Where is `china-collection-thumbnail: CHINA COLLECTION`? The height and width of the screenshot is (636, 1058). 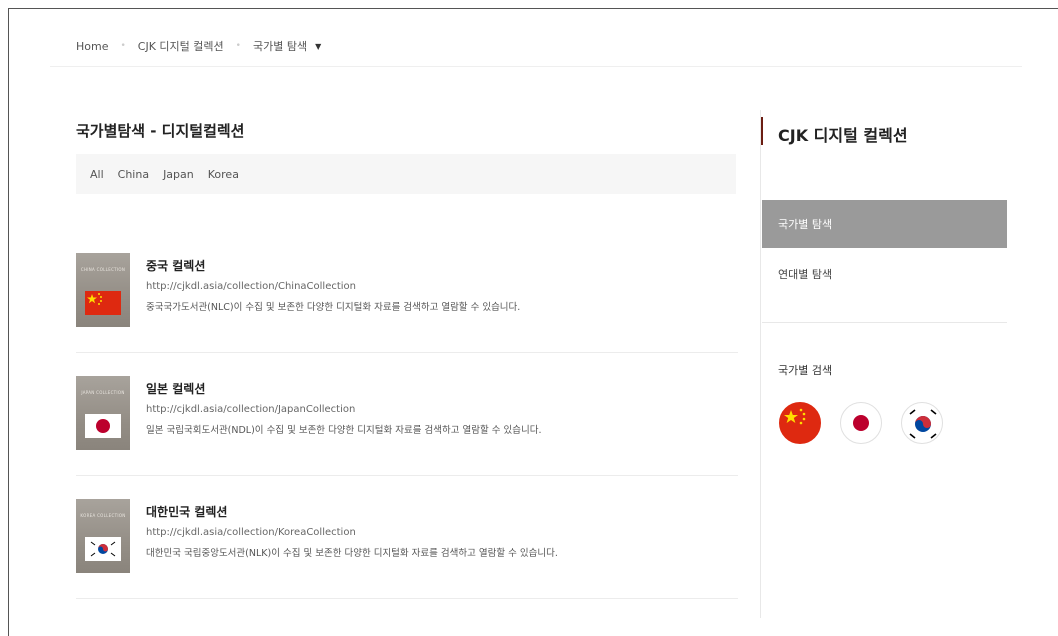
china-collection-thumbnail: CHINA COLLECTION is located at coordinates (103, 290).